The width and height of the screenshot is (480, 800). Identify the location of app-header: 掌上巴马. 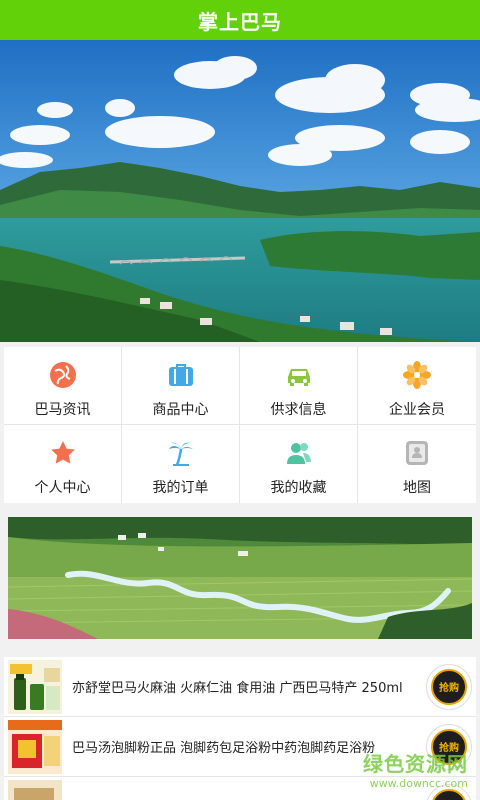
(240, 20).